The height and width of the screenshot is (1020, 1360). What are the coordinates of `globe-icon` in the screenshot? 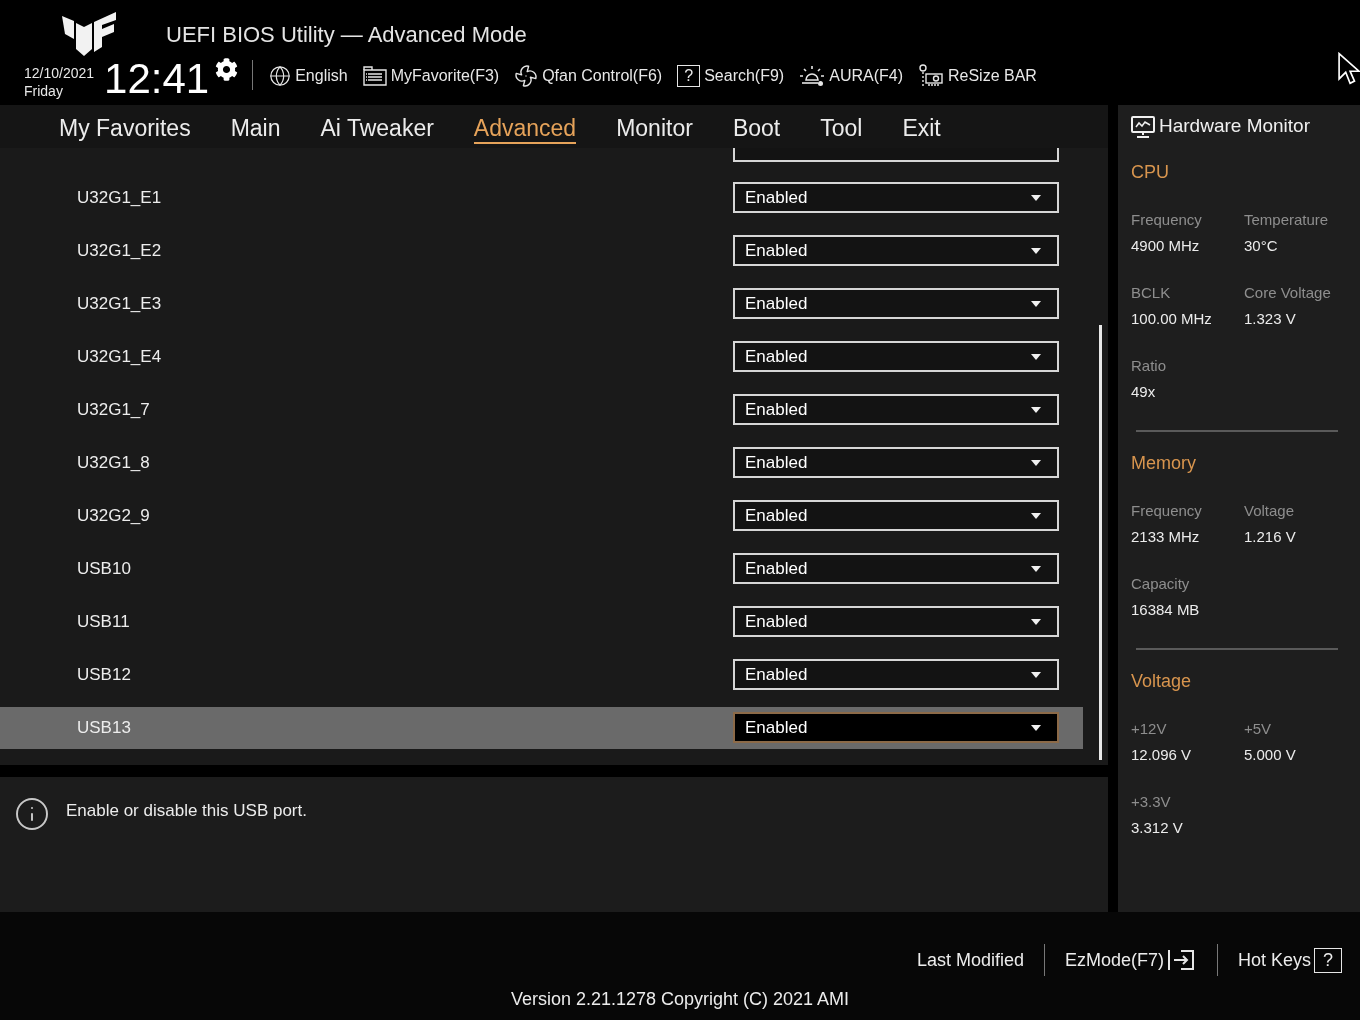 It's located at (280, 76).